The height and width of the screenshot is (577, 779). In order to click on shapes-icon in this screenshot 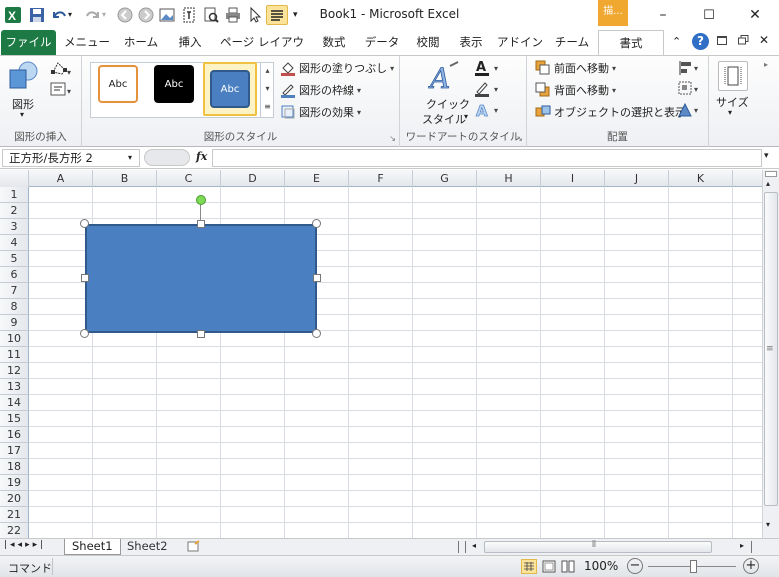, I will do `click(24, 77)`.